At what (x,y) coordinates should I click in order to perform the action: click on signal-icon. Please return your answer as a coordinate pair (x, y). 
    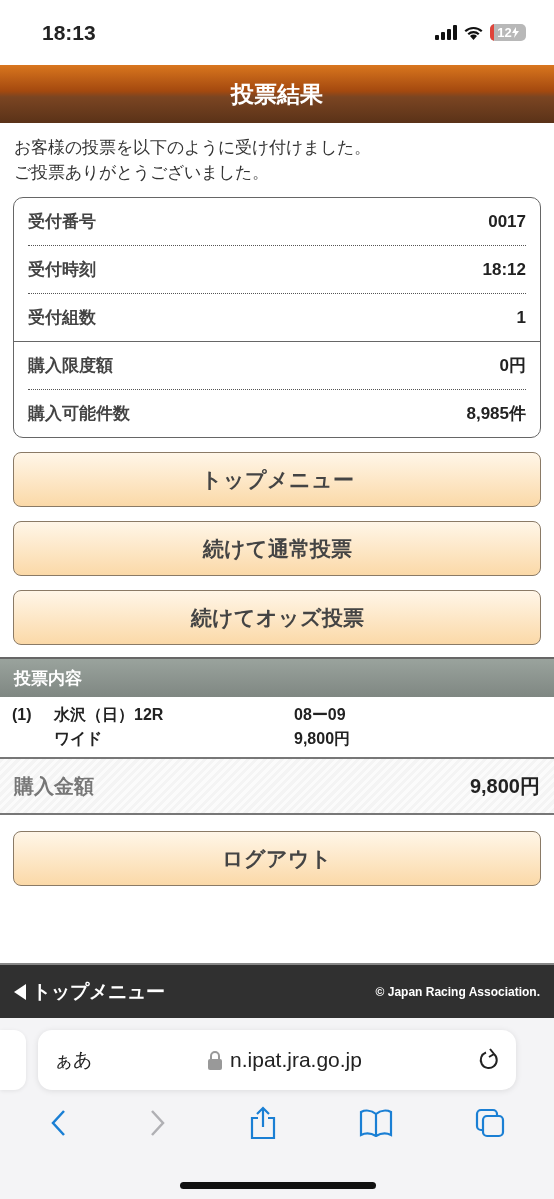
    Looking at the image, I should click on (446, 32).